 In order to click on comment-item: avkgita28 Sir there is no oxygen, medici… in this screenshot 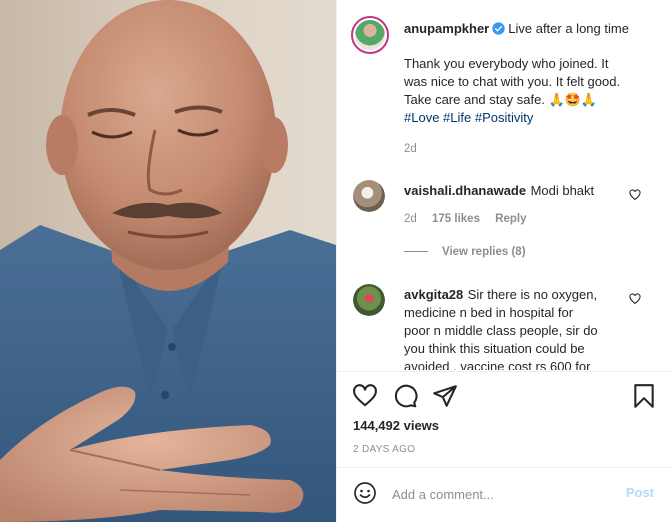, I will do `click(517, 328)`.